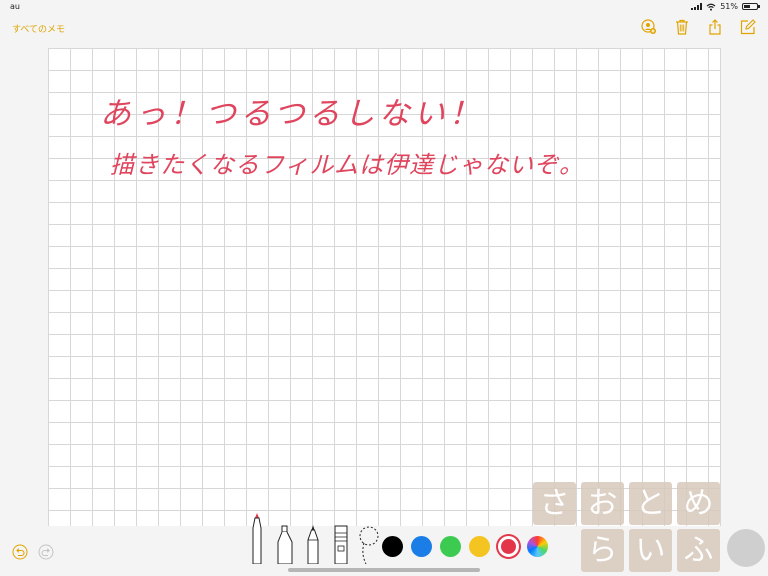  Describe the element at coordinates (285, 544) in the screenshot. I see `marker-icon` at that location.